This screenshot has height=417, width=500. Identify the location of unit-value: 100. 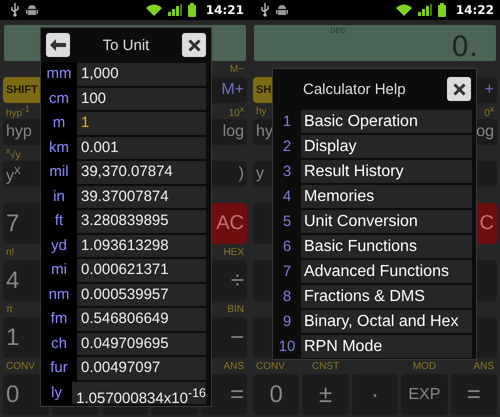
(141, 99).